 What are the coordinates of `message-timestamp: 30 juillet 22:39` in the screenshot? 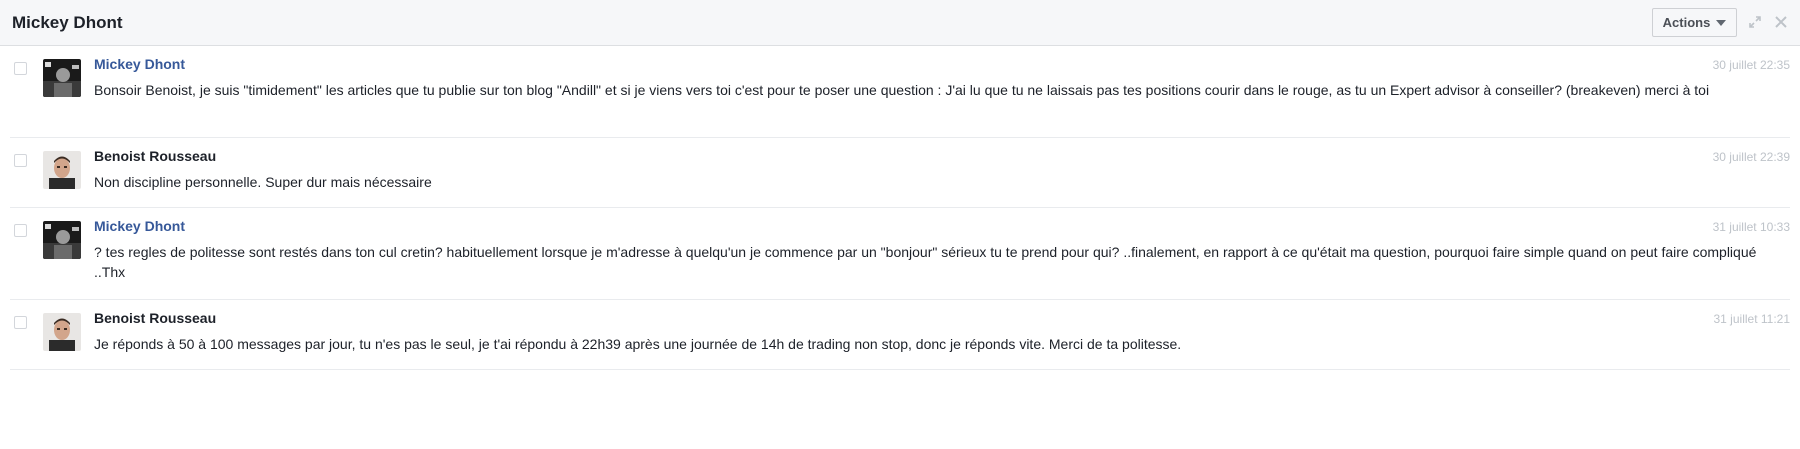 It's located at (1751, 157).